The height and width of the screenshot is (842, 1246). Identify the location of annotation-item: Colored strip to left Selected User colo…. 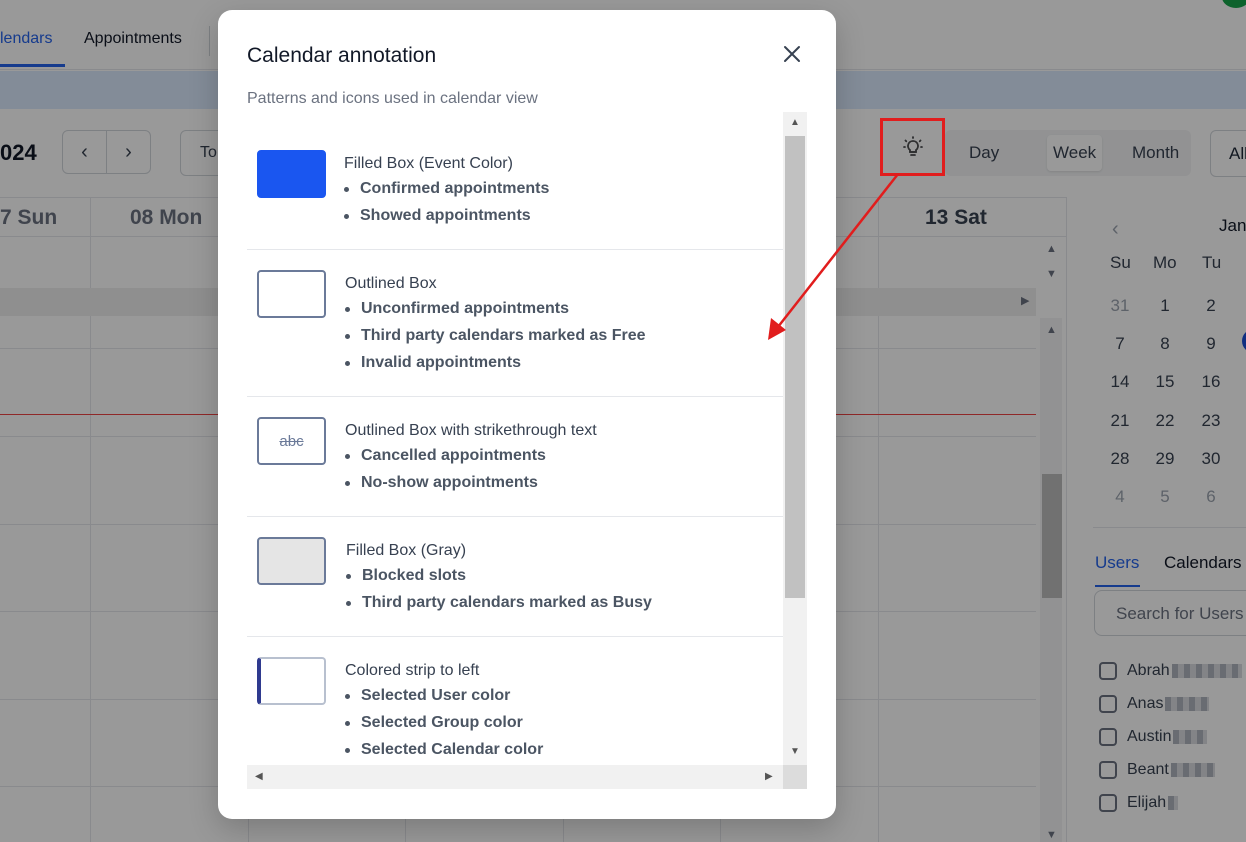
(515, 701).